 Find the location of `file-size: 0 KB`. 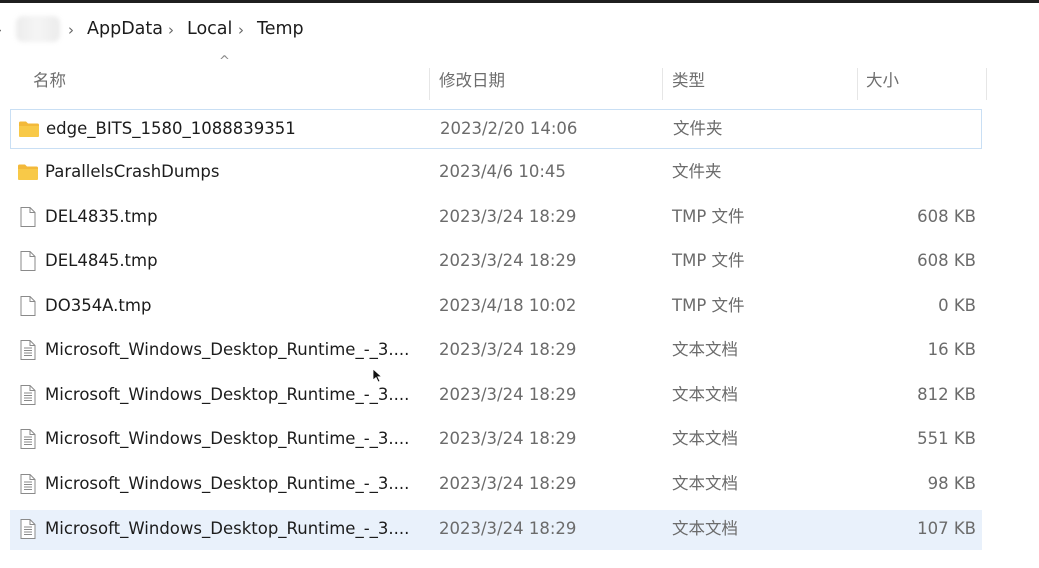

file-size: 0 KB is located at coordinates (957, 305).